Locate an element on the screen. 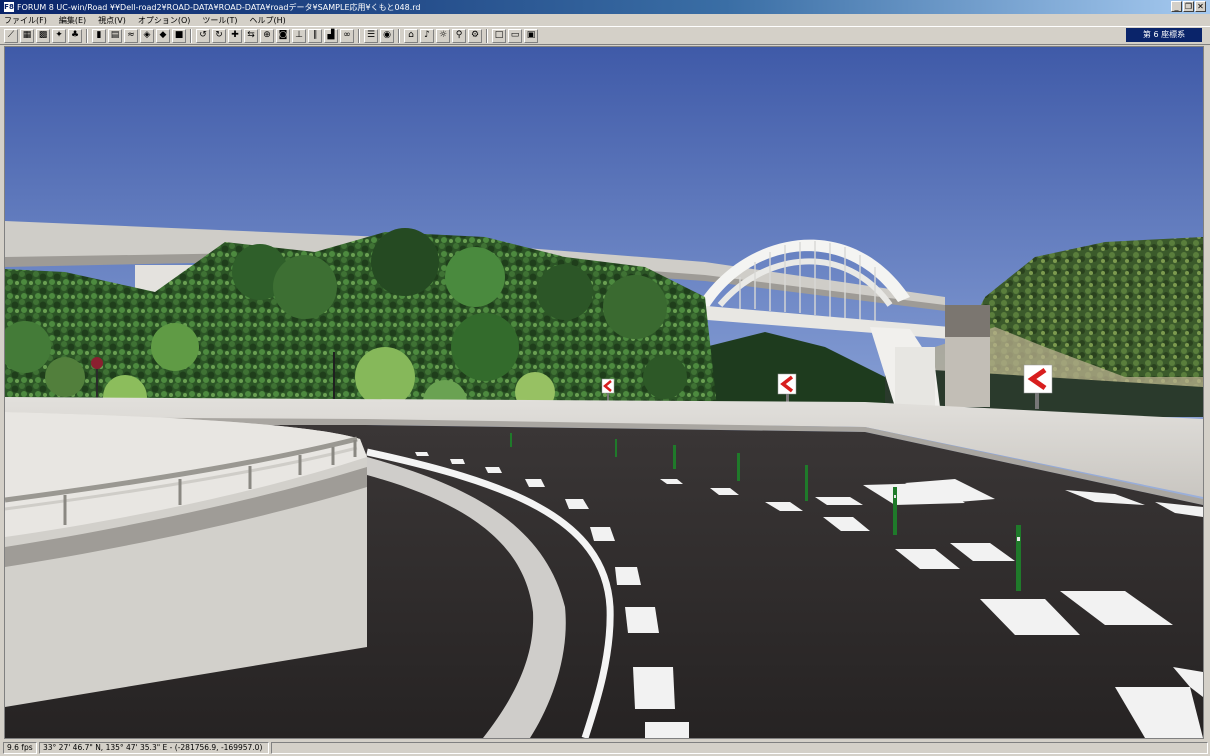 The image size is (1210, 756). open-button: ▭ is located at coordinates (515, 35).